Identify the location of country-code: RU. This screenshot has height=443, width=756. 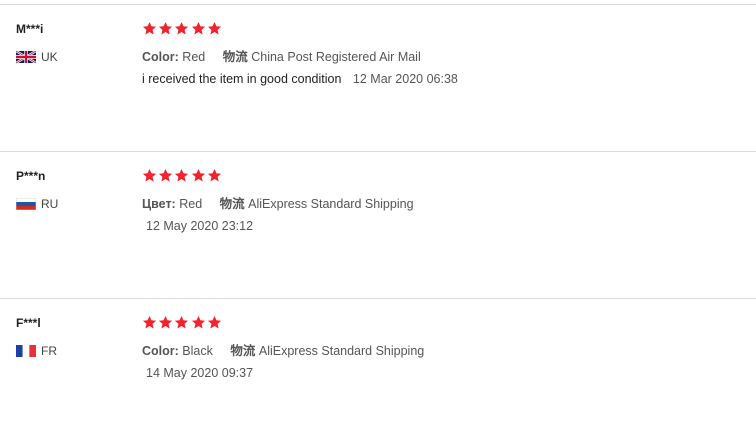
(50, 204).